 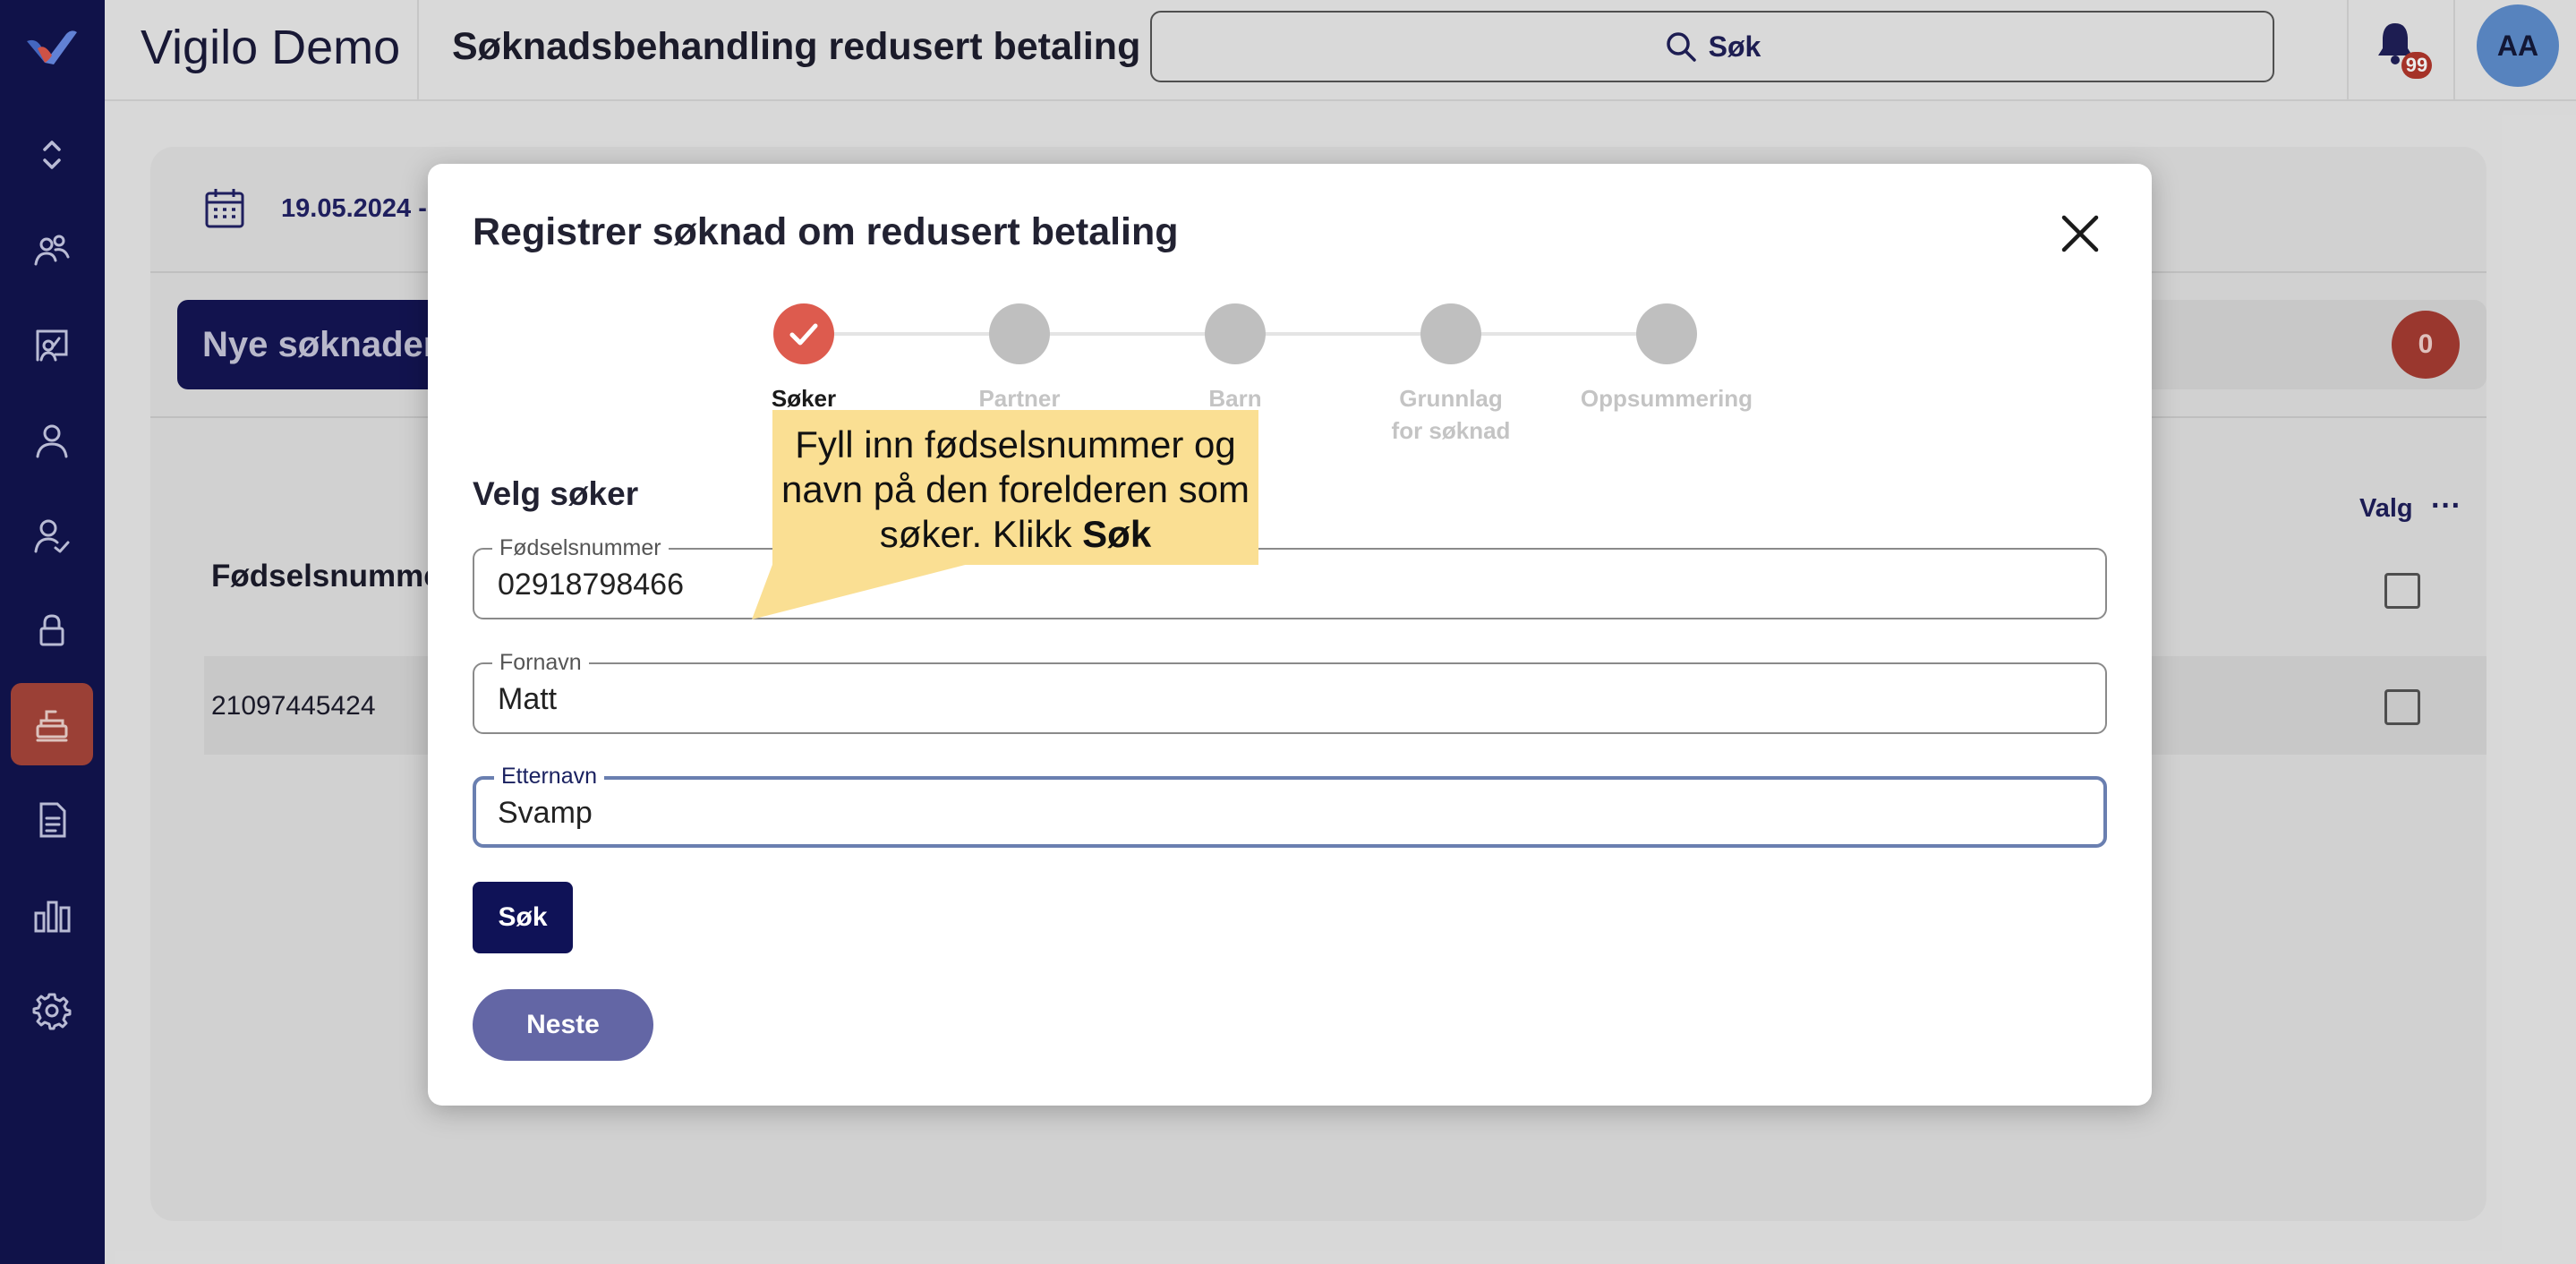 I want to click on tooltip-pointer, so click(x=864, y=590).